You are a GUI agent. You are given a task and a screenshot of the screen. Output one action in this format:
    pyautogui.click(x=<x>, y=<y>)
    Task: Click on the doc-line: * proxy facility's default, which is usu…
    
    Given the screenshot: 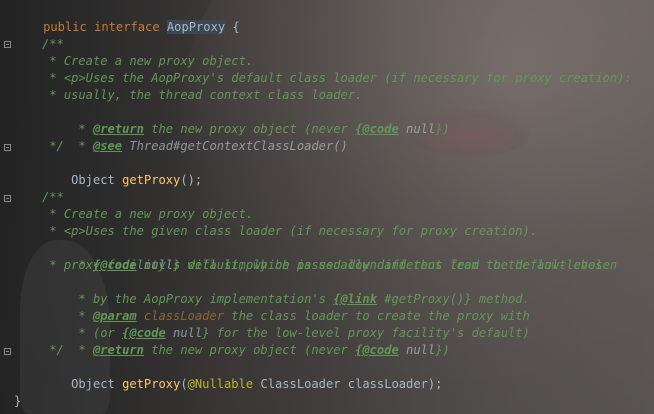 What is the action you would take?
    pyautogui.click(x=330, y=265)
    